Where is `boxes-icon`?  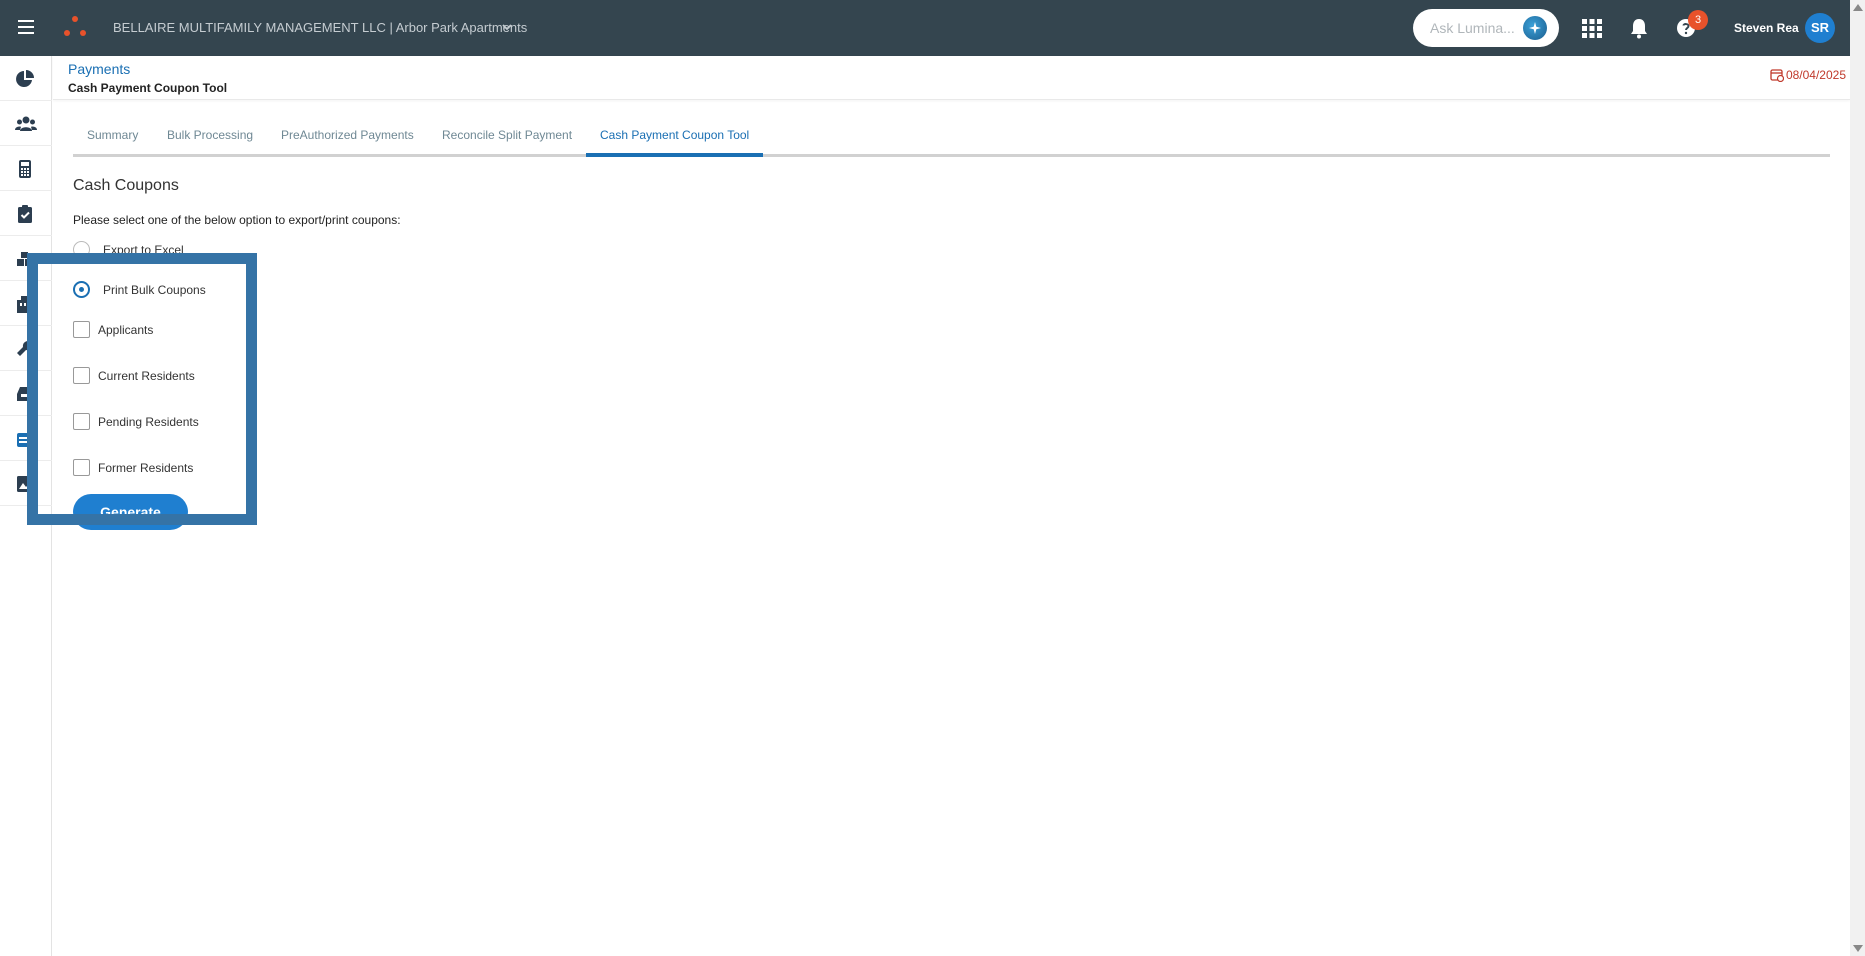 boxes-icon is located at coordinates (24, 259).